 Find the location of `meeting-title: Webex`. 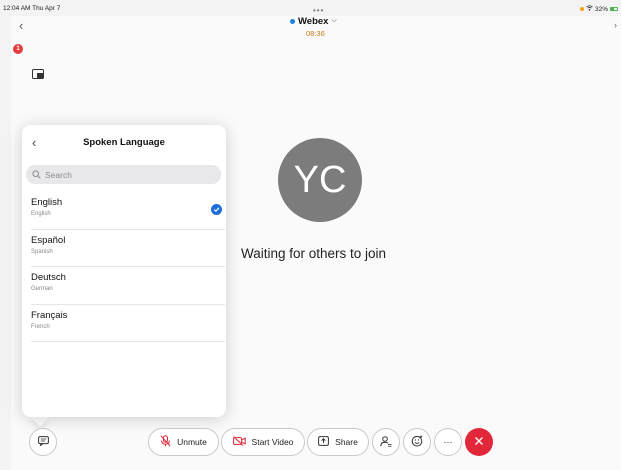

meeting-title: Webex is located at coordinates (313, 21).